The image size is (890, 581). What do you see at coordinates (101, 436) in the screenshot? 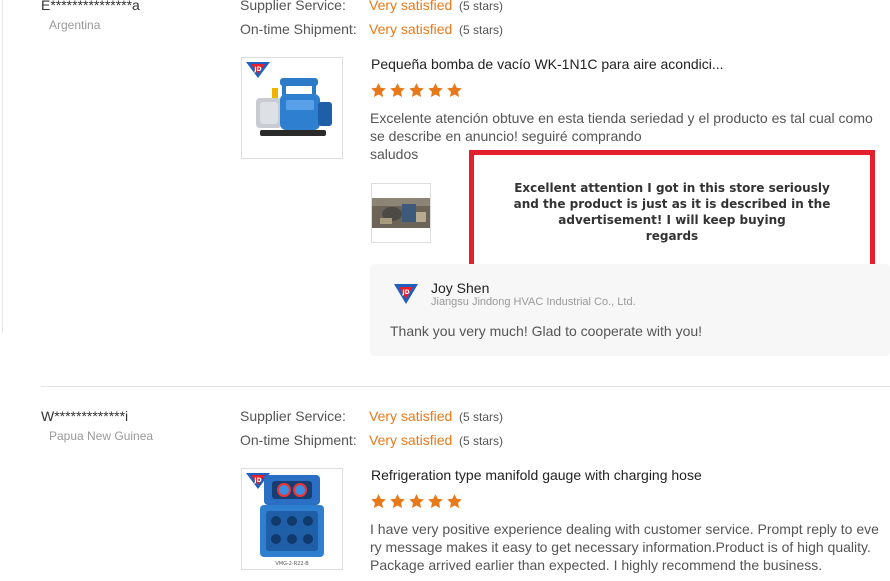
I see `reviewer-country: Papua New Guinea` at bounding box center [101, 436].